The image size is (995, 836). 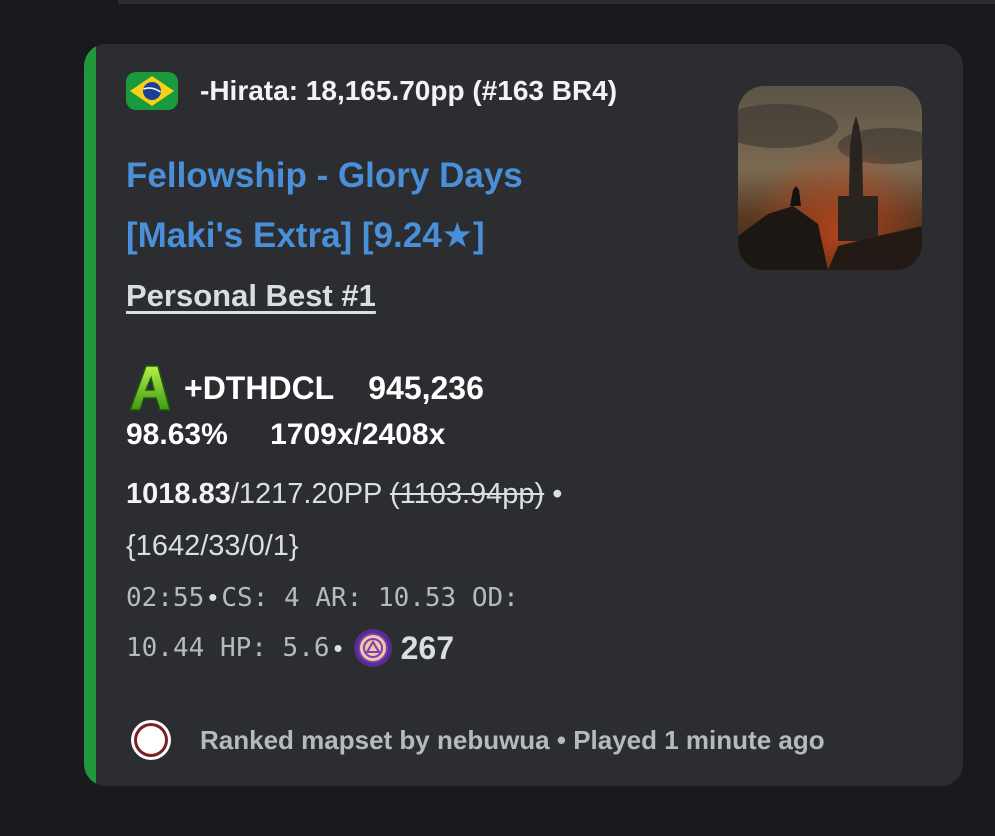 I want to click on beatmap-od-value: 10.44, so click(x=165, y=648).